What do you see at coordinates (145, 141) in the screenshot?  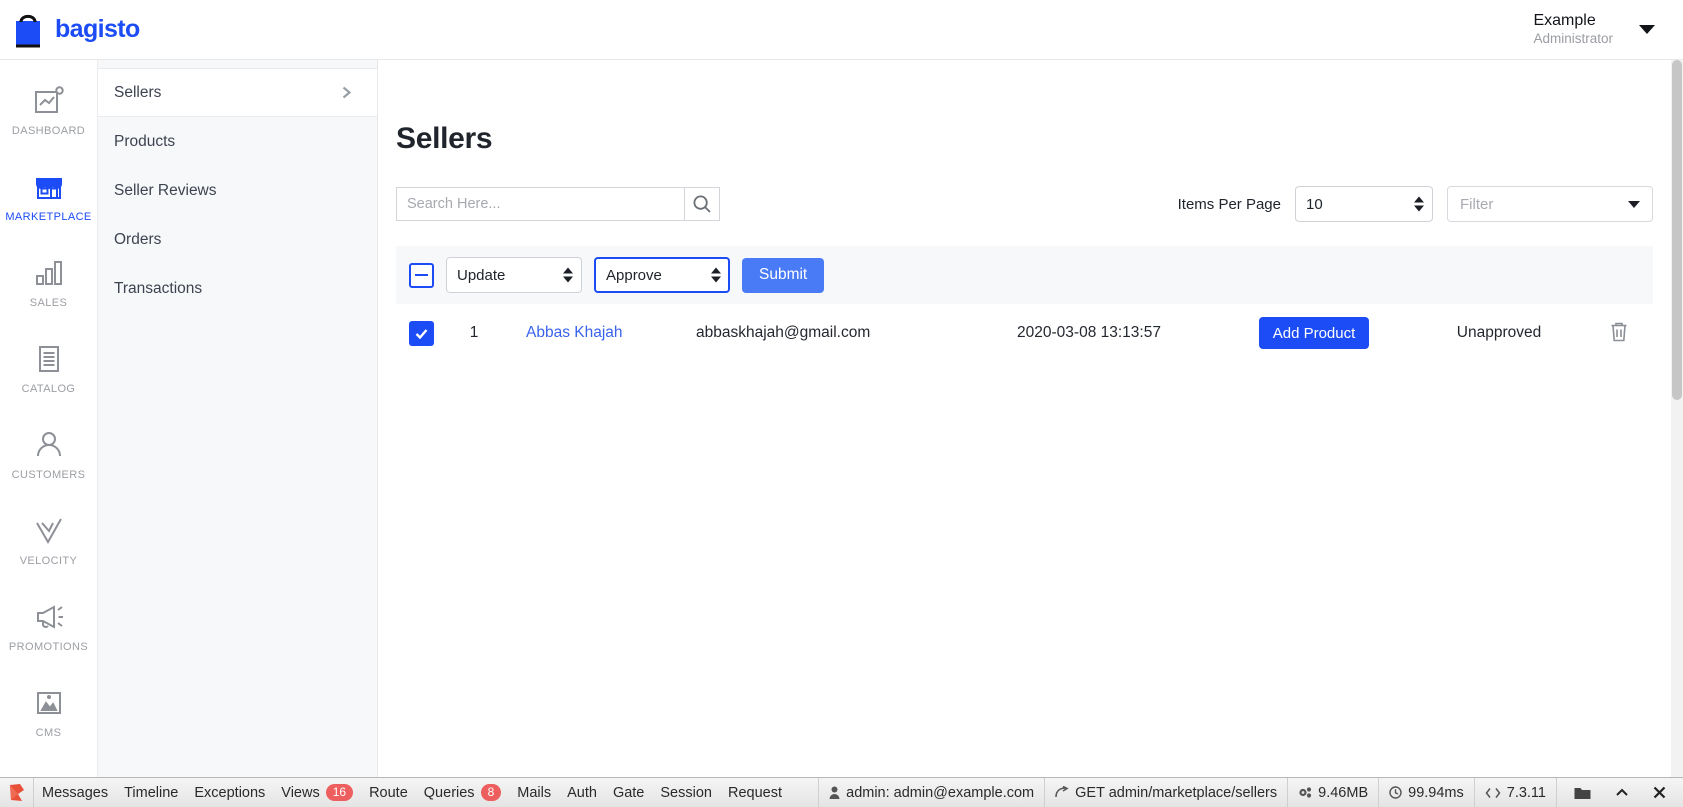 I see `submenu-label: Products` at bounding box center [145, 141].